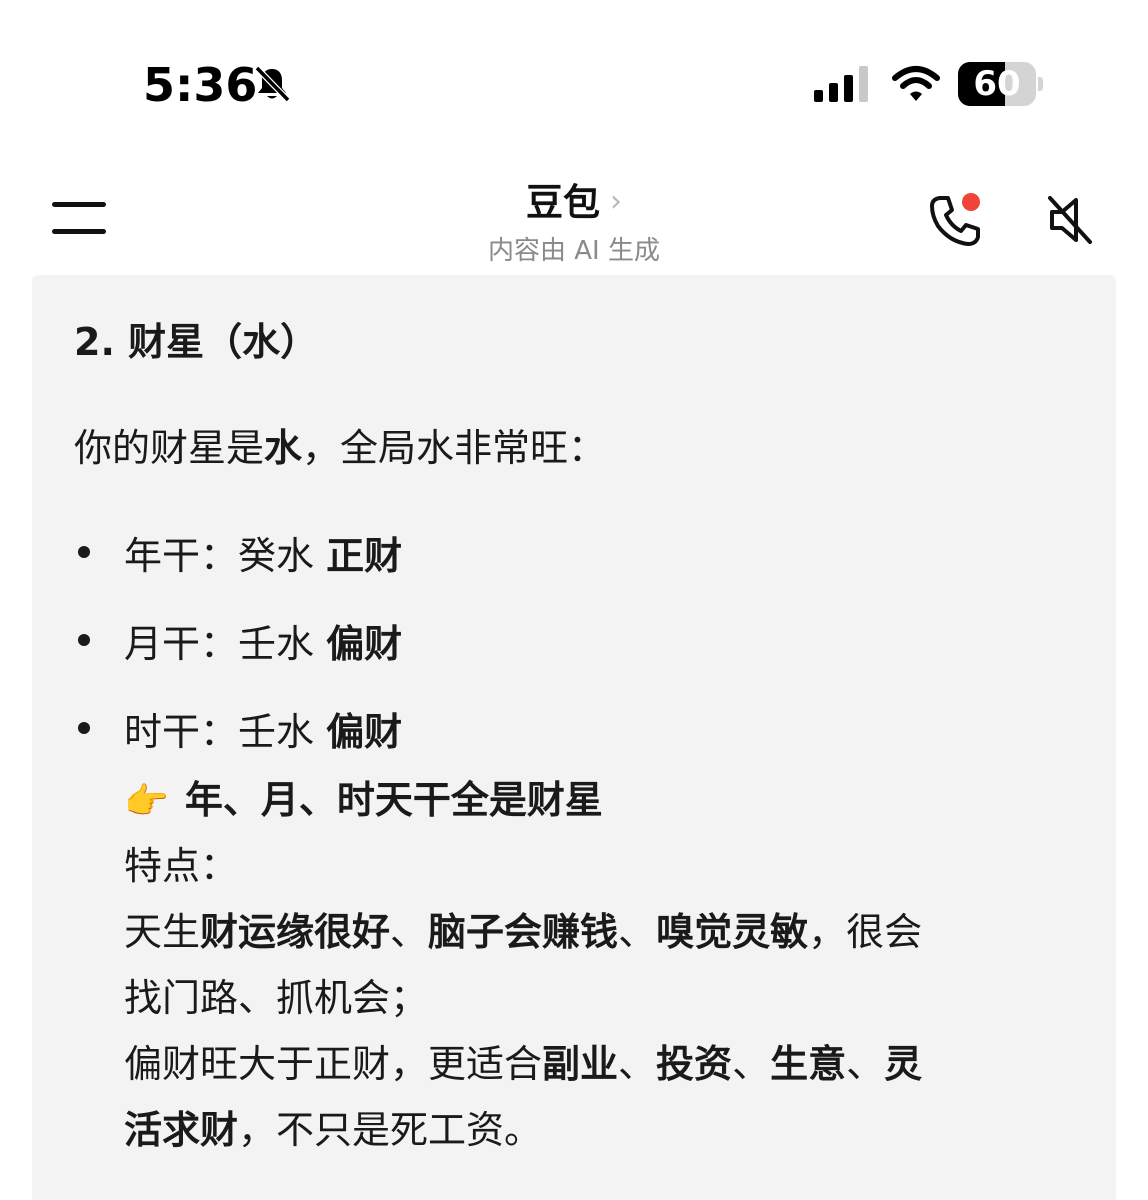 Image resolution: width=1148 pixels, height=1200 pixels. What do you see at coordinates (363, 800) in the screenshot?
I see `pointer-line: 👉 年、月、时天干全是财星` at bounding box center [363, 800].